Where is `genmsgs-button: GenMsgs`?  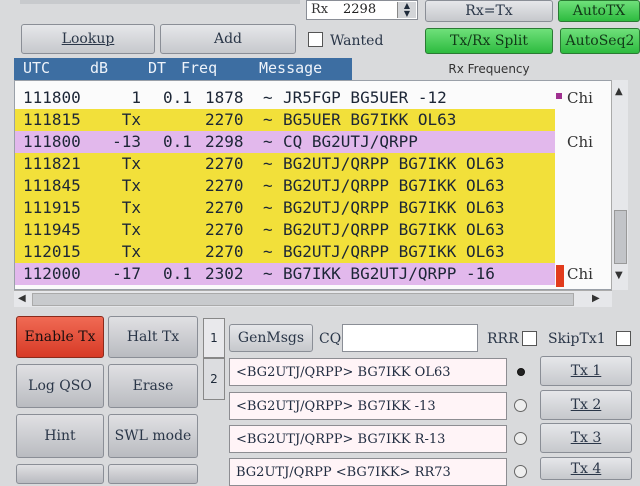
genmsgs-button: GenMsgs is located at coordinates (271, 338).